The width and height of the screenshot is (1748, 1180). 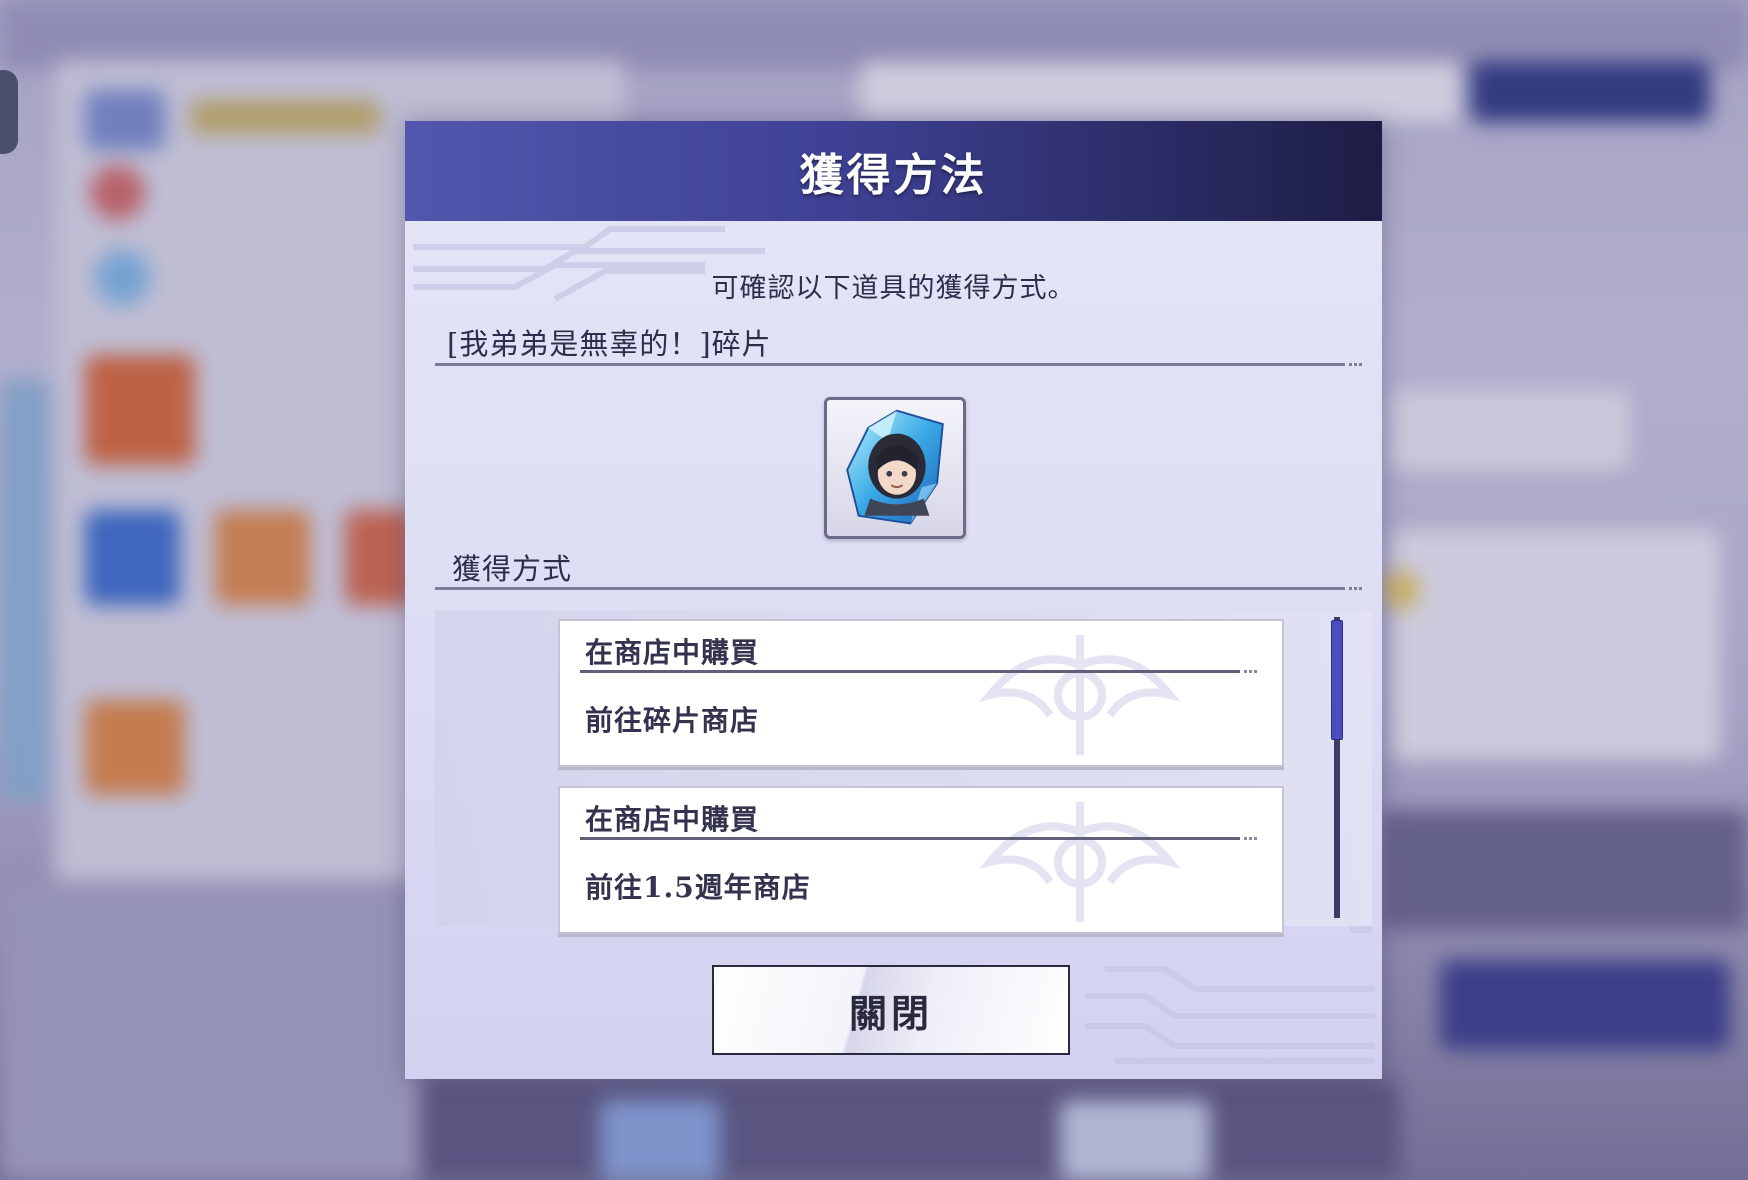 I want to click on dialog-title: 獲得方法, so click(x=893, y=175).